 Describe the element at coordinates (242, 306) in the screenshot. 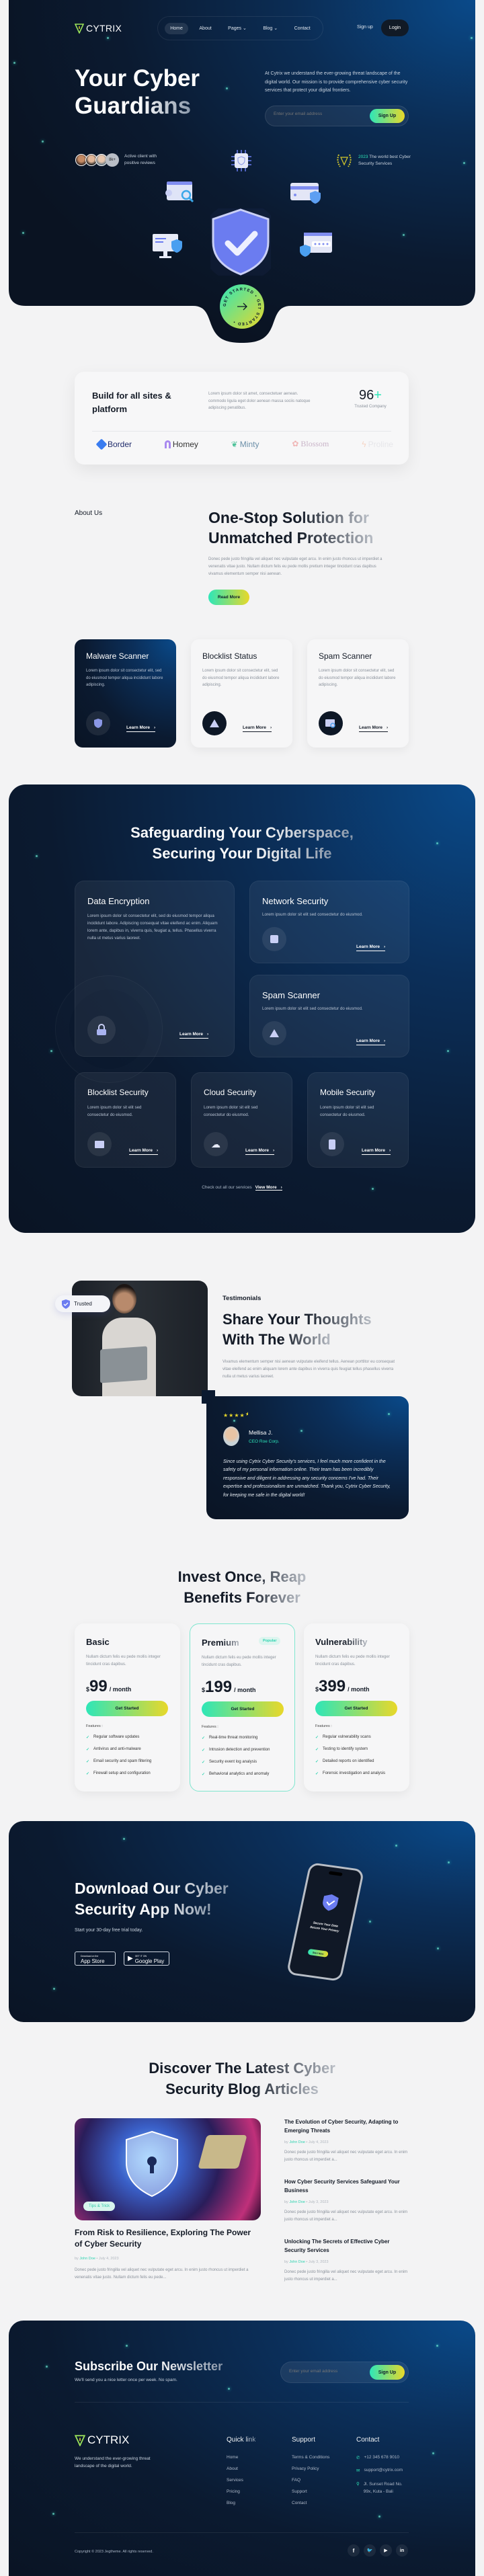

I see `get-started-badge: GET STARTED • GET STARTED •` at that location.